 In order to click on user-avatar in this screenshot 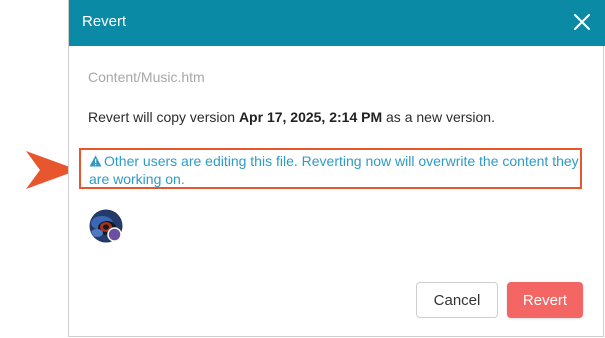, I will do `click(106, 226)`.